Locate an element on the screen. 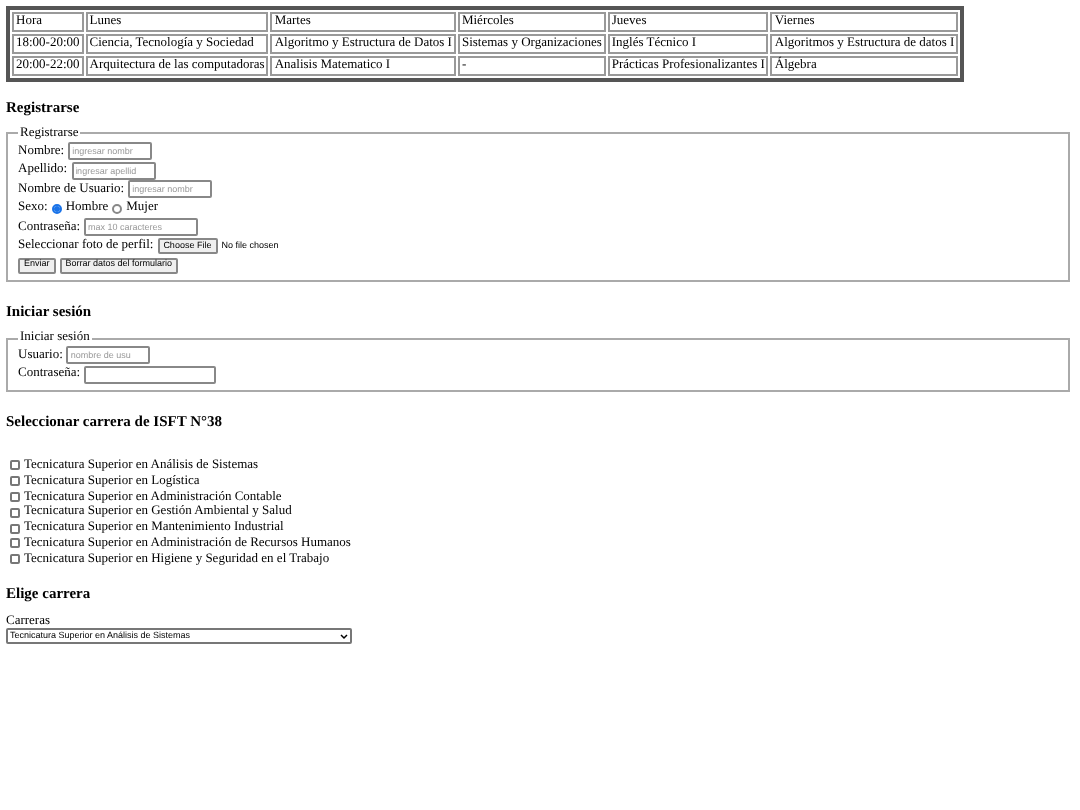 This screenshot has width=1080, height=810. input-field is located at coordinates (150, 374).